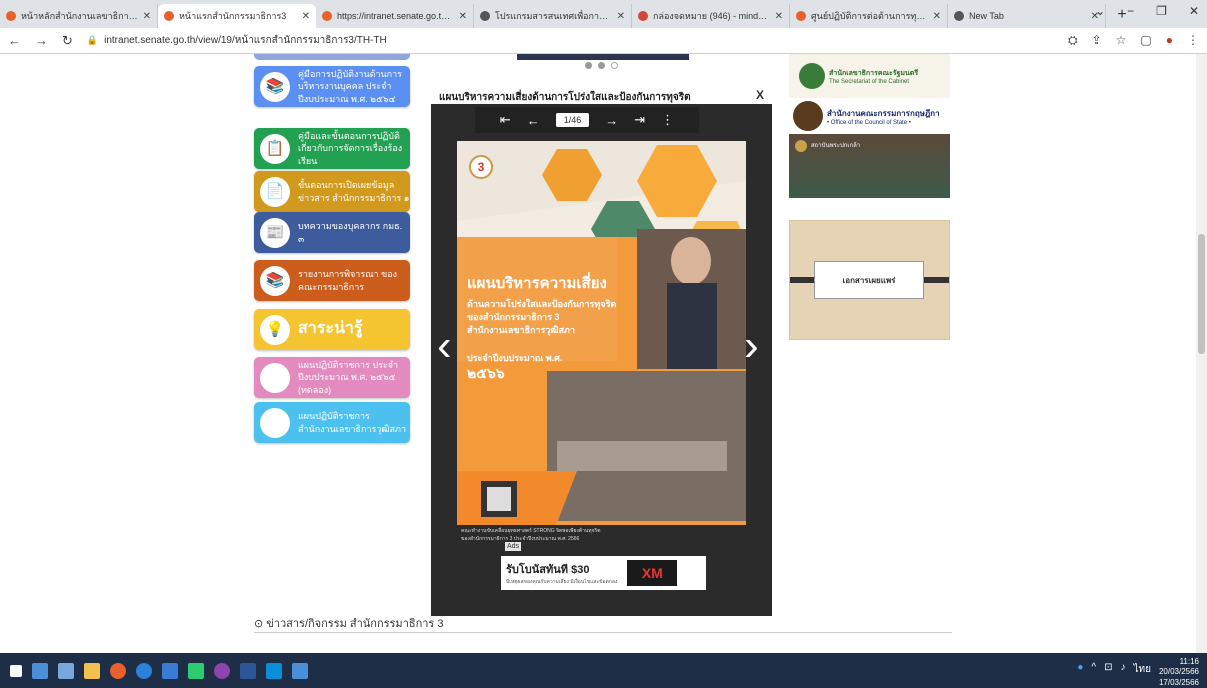 The width and height of the screenshot is (1207, 688). I want to click on scrollbar-thumb, so click(1201, 294).